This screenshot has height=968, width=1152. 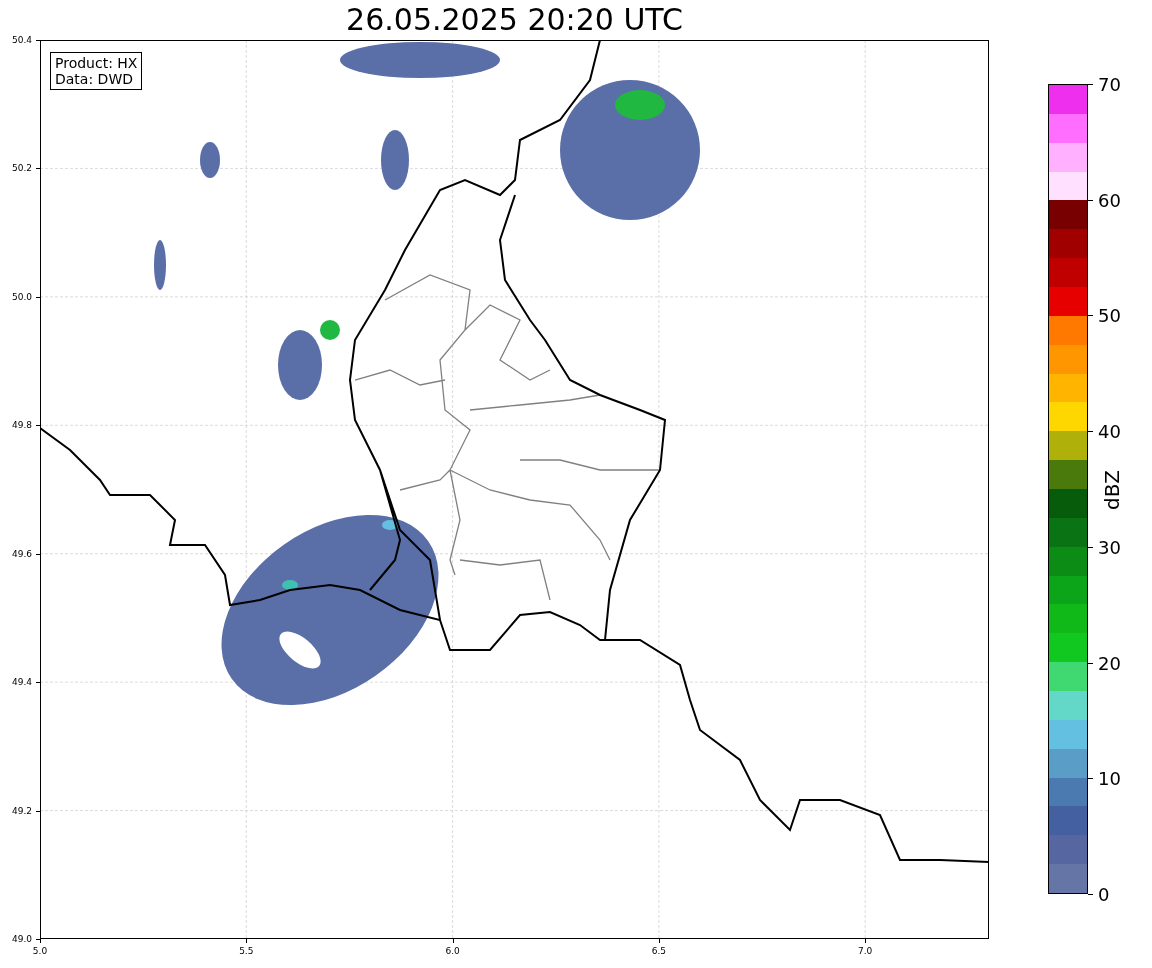 I want to click on latitude-tick-label: 50.0, so click(x=21, y=296).